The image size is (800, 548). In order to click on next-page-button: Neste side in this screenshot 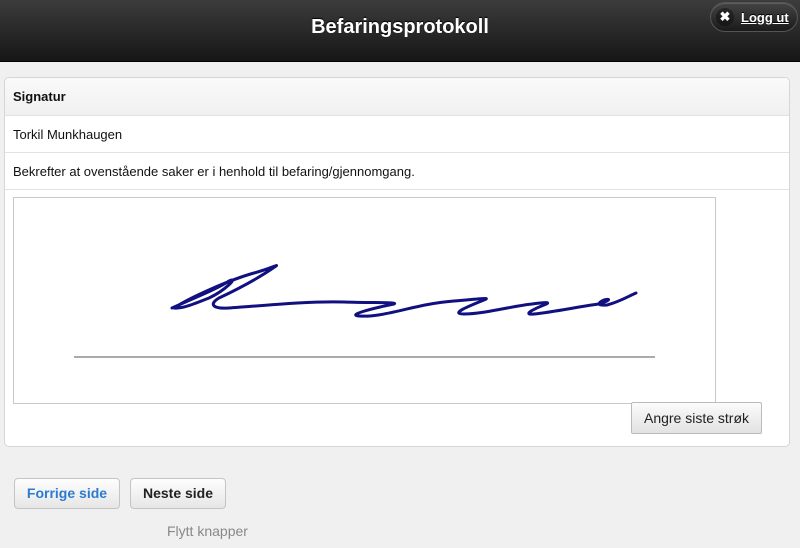, I will do `click(178, 493)`.